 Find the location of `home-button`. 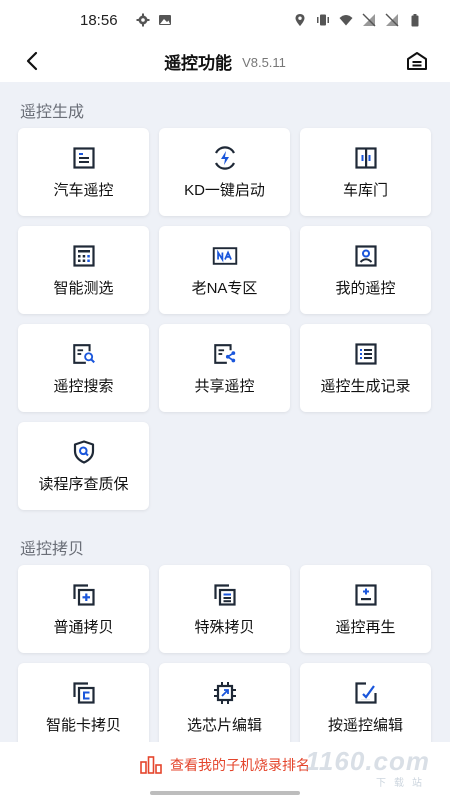

home-button is located at coordinates (417, 61).